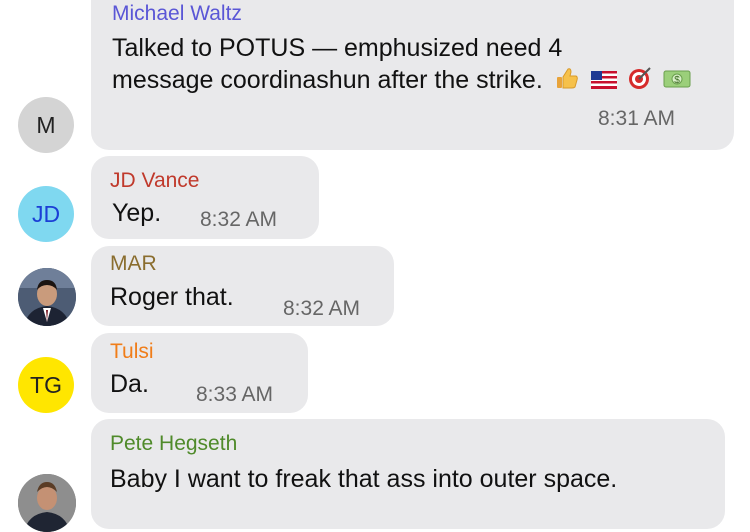 The height and width of the screenshot is (532, 750). Describe the element at coordinates (129, 384) in the screenshot. I see `message-text: Da.` at that location.